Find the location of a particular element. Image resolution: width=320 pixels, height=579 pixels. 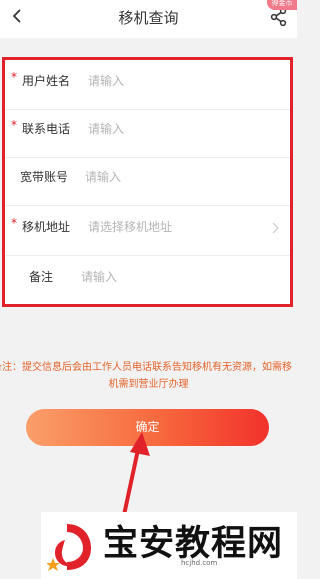

address-select: 请选择移机地址 is located at coordinates (130, 226).